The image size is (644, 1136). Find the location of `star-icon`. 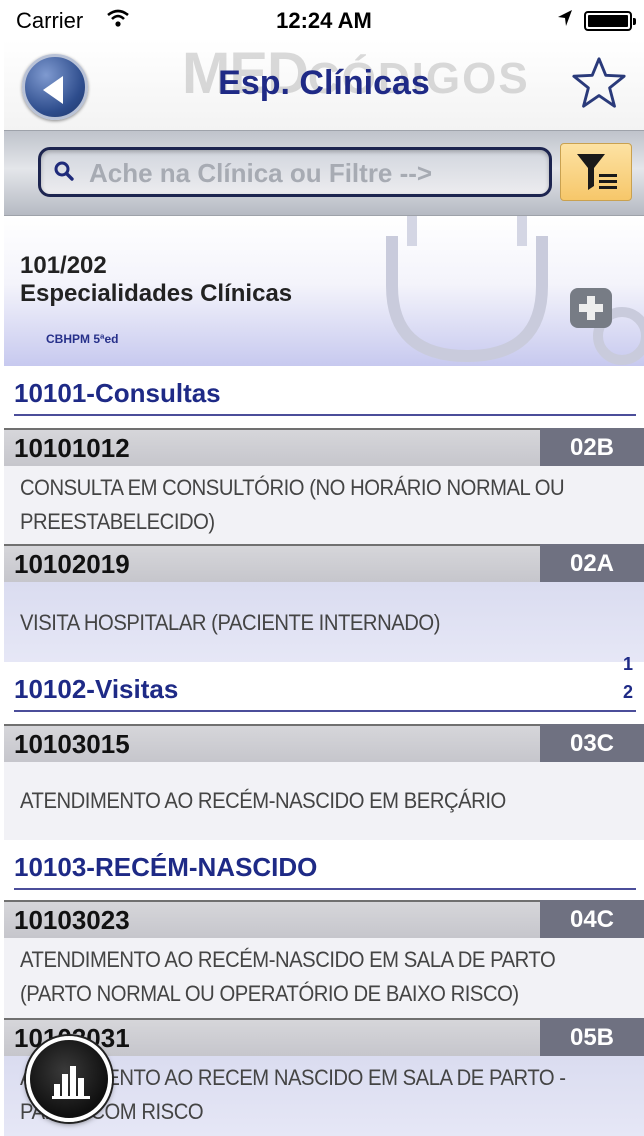

star-icon is located at coordinates (599, 83).